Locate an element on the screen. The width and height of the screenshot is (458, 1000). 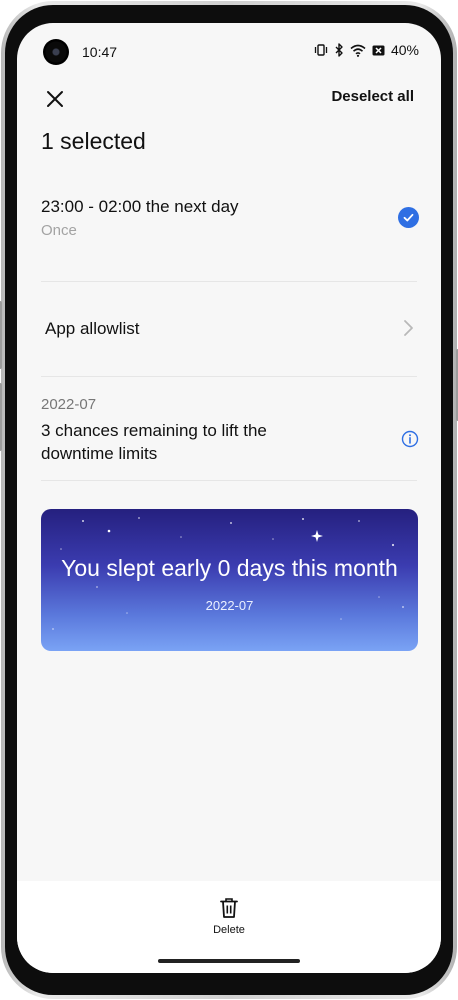
status-bar: 10:47 40% is located at coordinates (229, 51).